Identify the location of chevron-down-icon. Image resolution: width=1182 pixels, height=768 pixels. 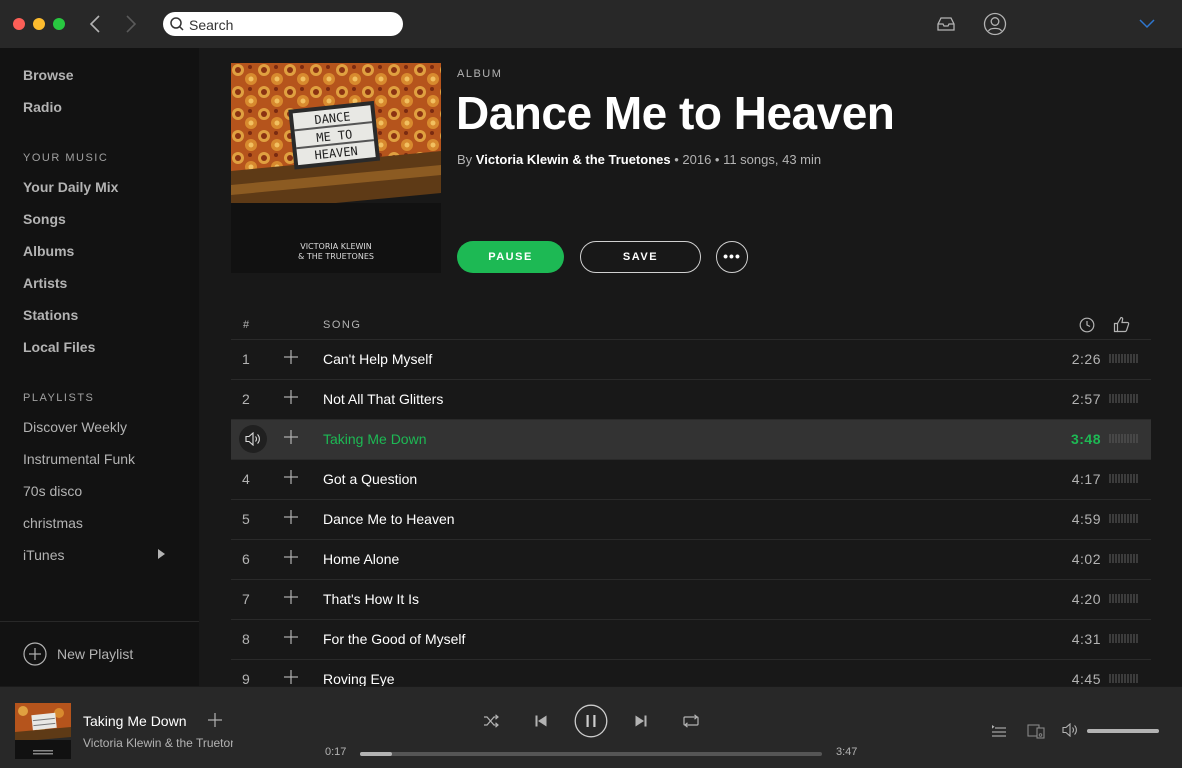
(1147, 24).